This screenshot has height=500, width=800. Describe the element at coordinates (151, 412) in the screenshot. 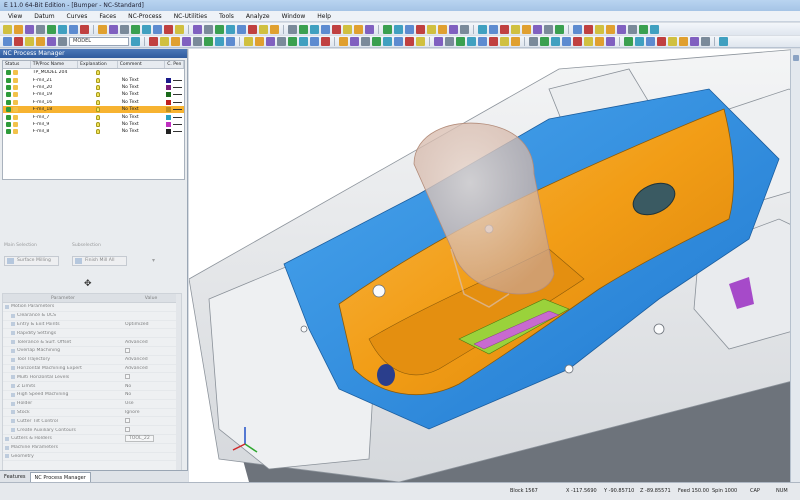

I see `parameter-value-cell: Ignore` at that location.